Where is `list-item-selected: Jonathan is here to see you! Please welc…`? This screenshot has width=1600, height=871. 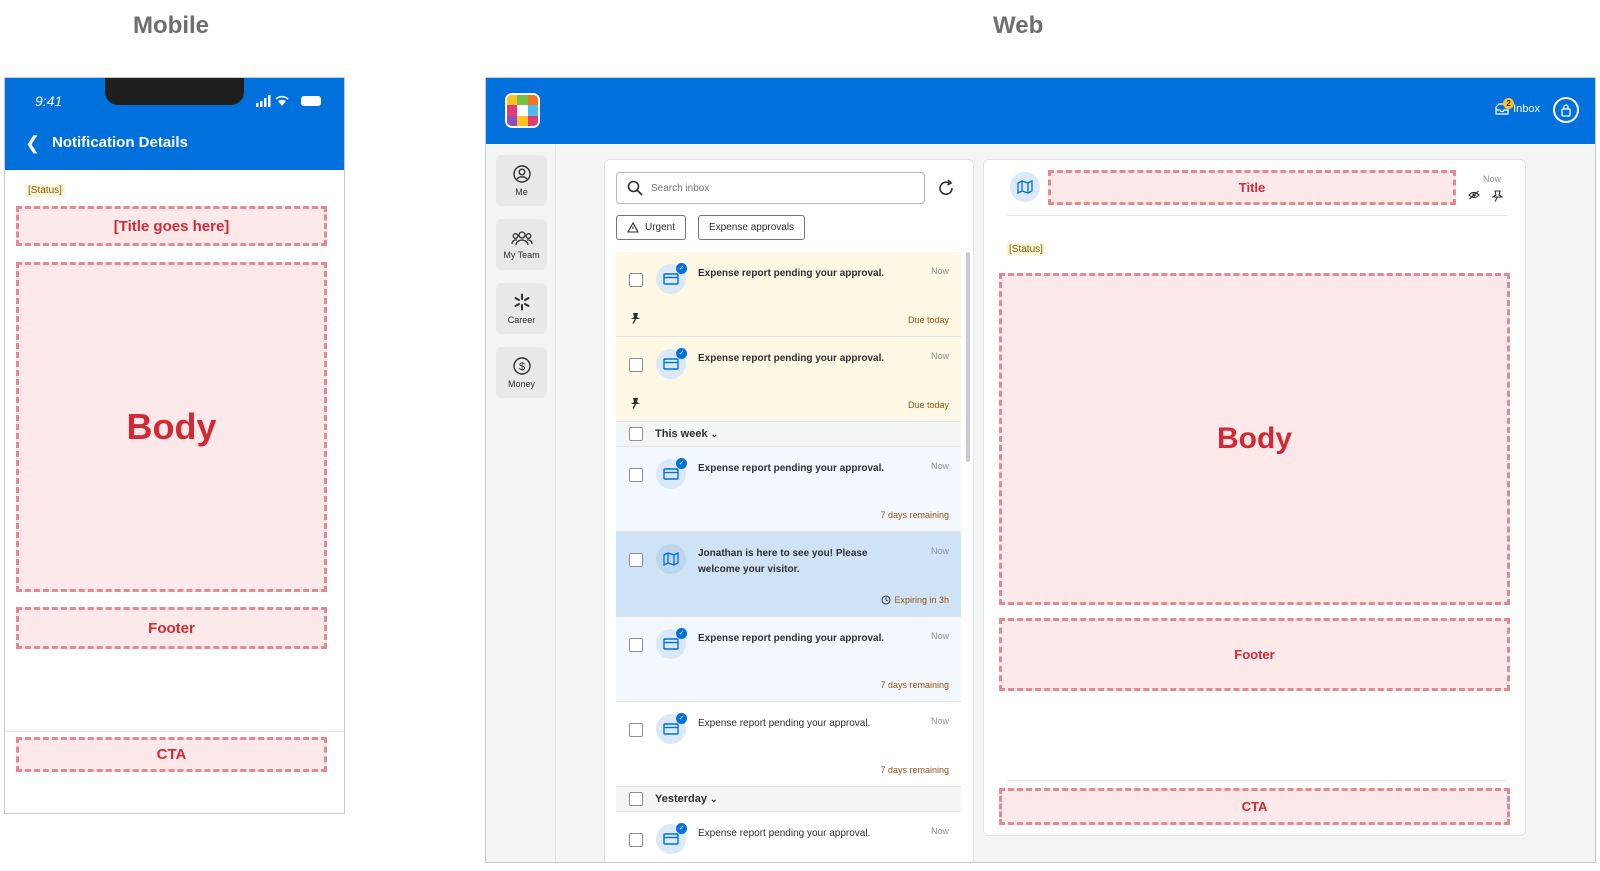
list-item-selected: Jonathan is here to see you! Please welc… is located at coordinates (788, 574).